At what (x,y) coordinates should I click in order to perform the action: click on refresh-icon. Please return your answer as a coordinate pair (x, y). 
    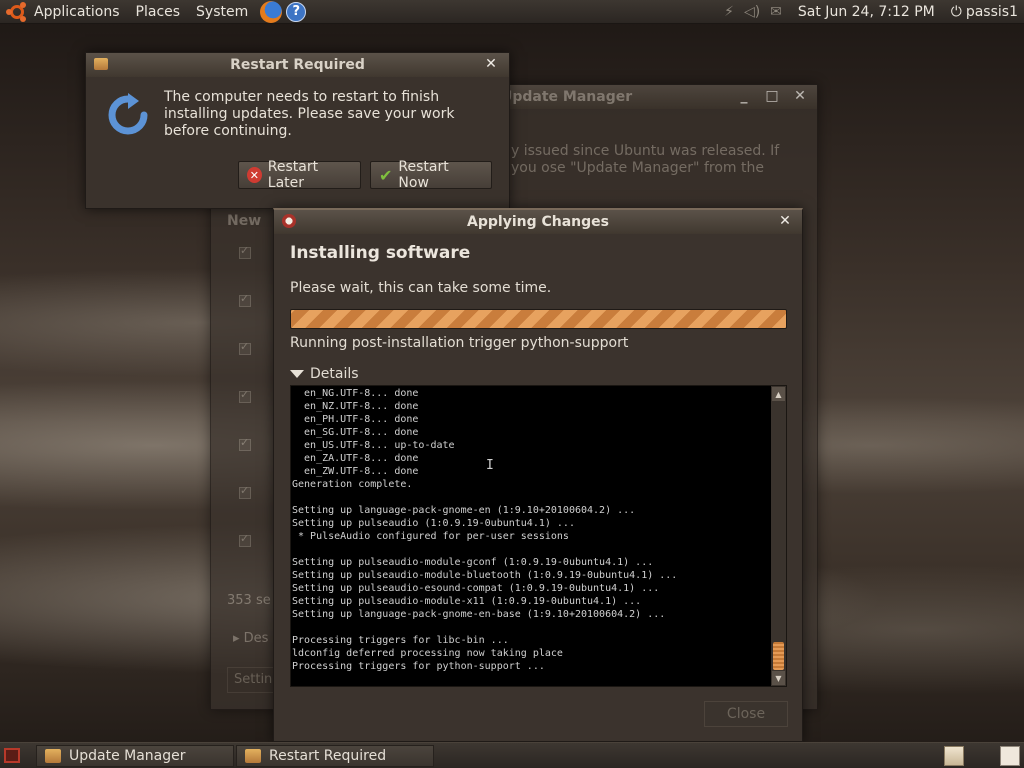
    Looking at the image, I should click on (128, 114).